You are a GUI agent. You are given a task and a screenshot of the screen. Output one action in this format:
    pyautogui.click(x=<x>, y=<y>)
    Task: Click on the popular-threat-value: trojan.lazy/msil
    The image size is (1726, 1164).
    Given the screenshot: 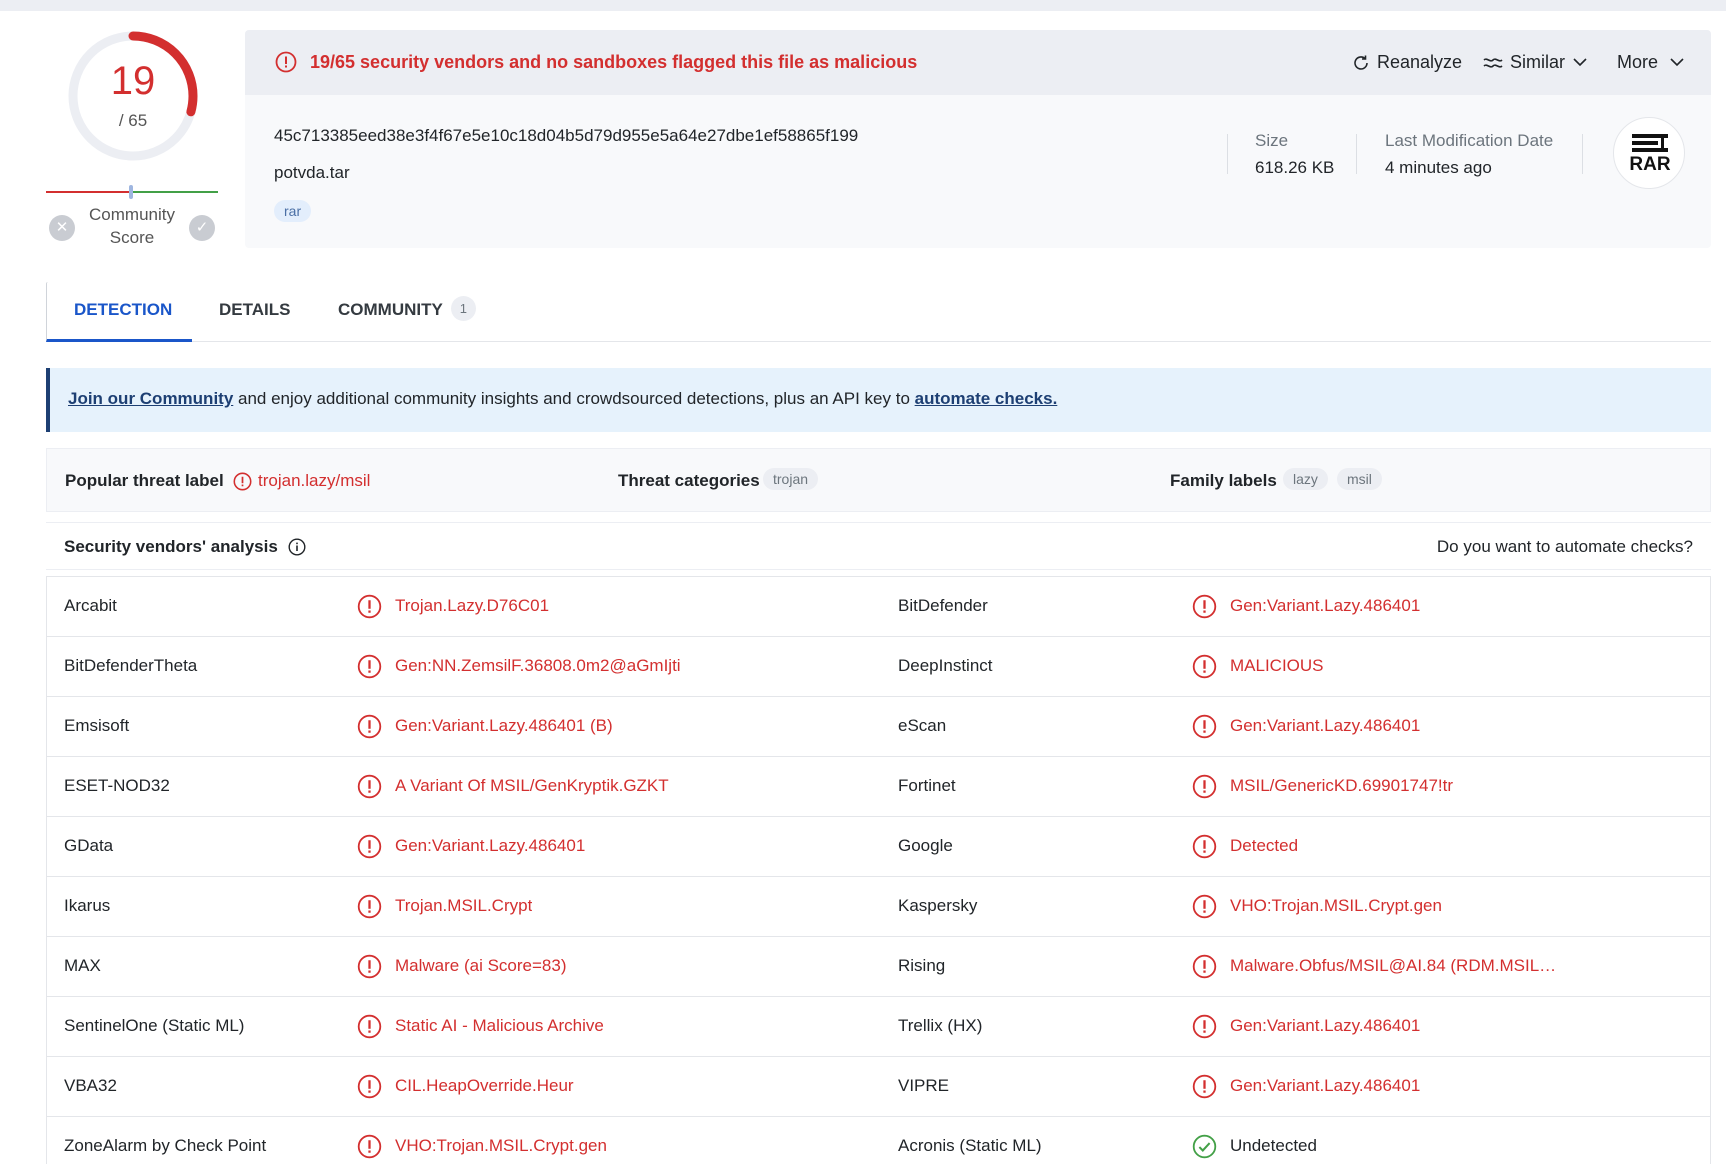 What is the action you would take?
    pyautogui.click(x=301, y=481)
    